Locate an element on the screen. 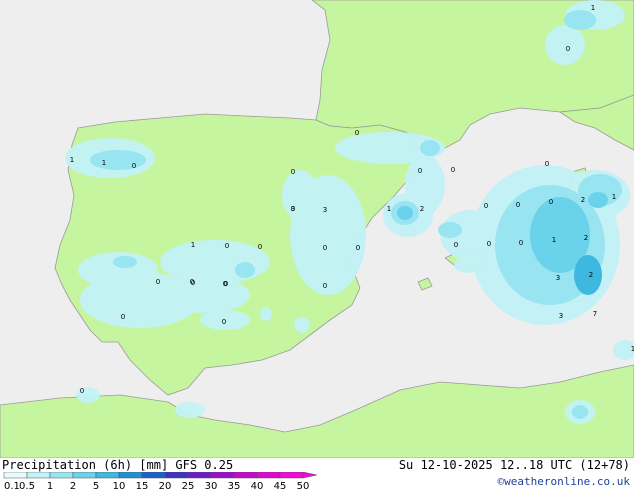  legend-tick-label: 0.1 is located at coordinates (12, 485).